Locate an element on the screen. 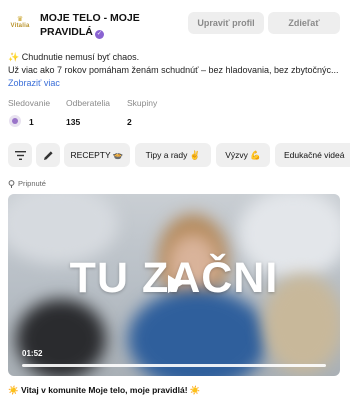 The height and width of the screenshot is (400, 350). chip-recepty: RECEPTY 🍲 is located at coordinates (97, 155).